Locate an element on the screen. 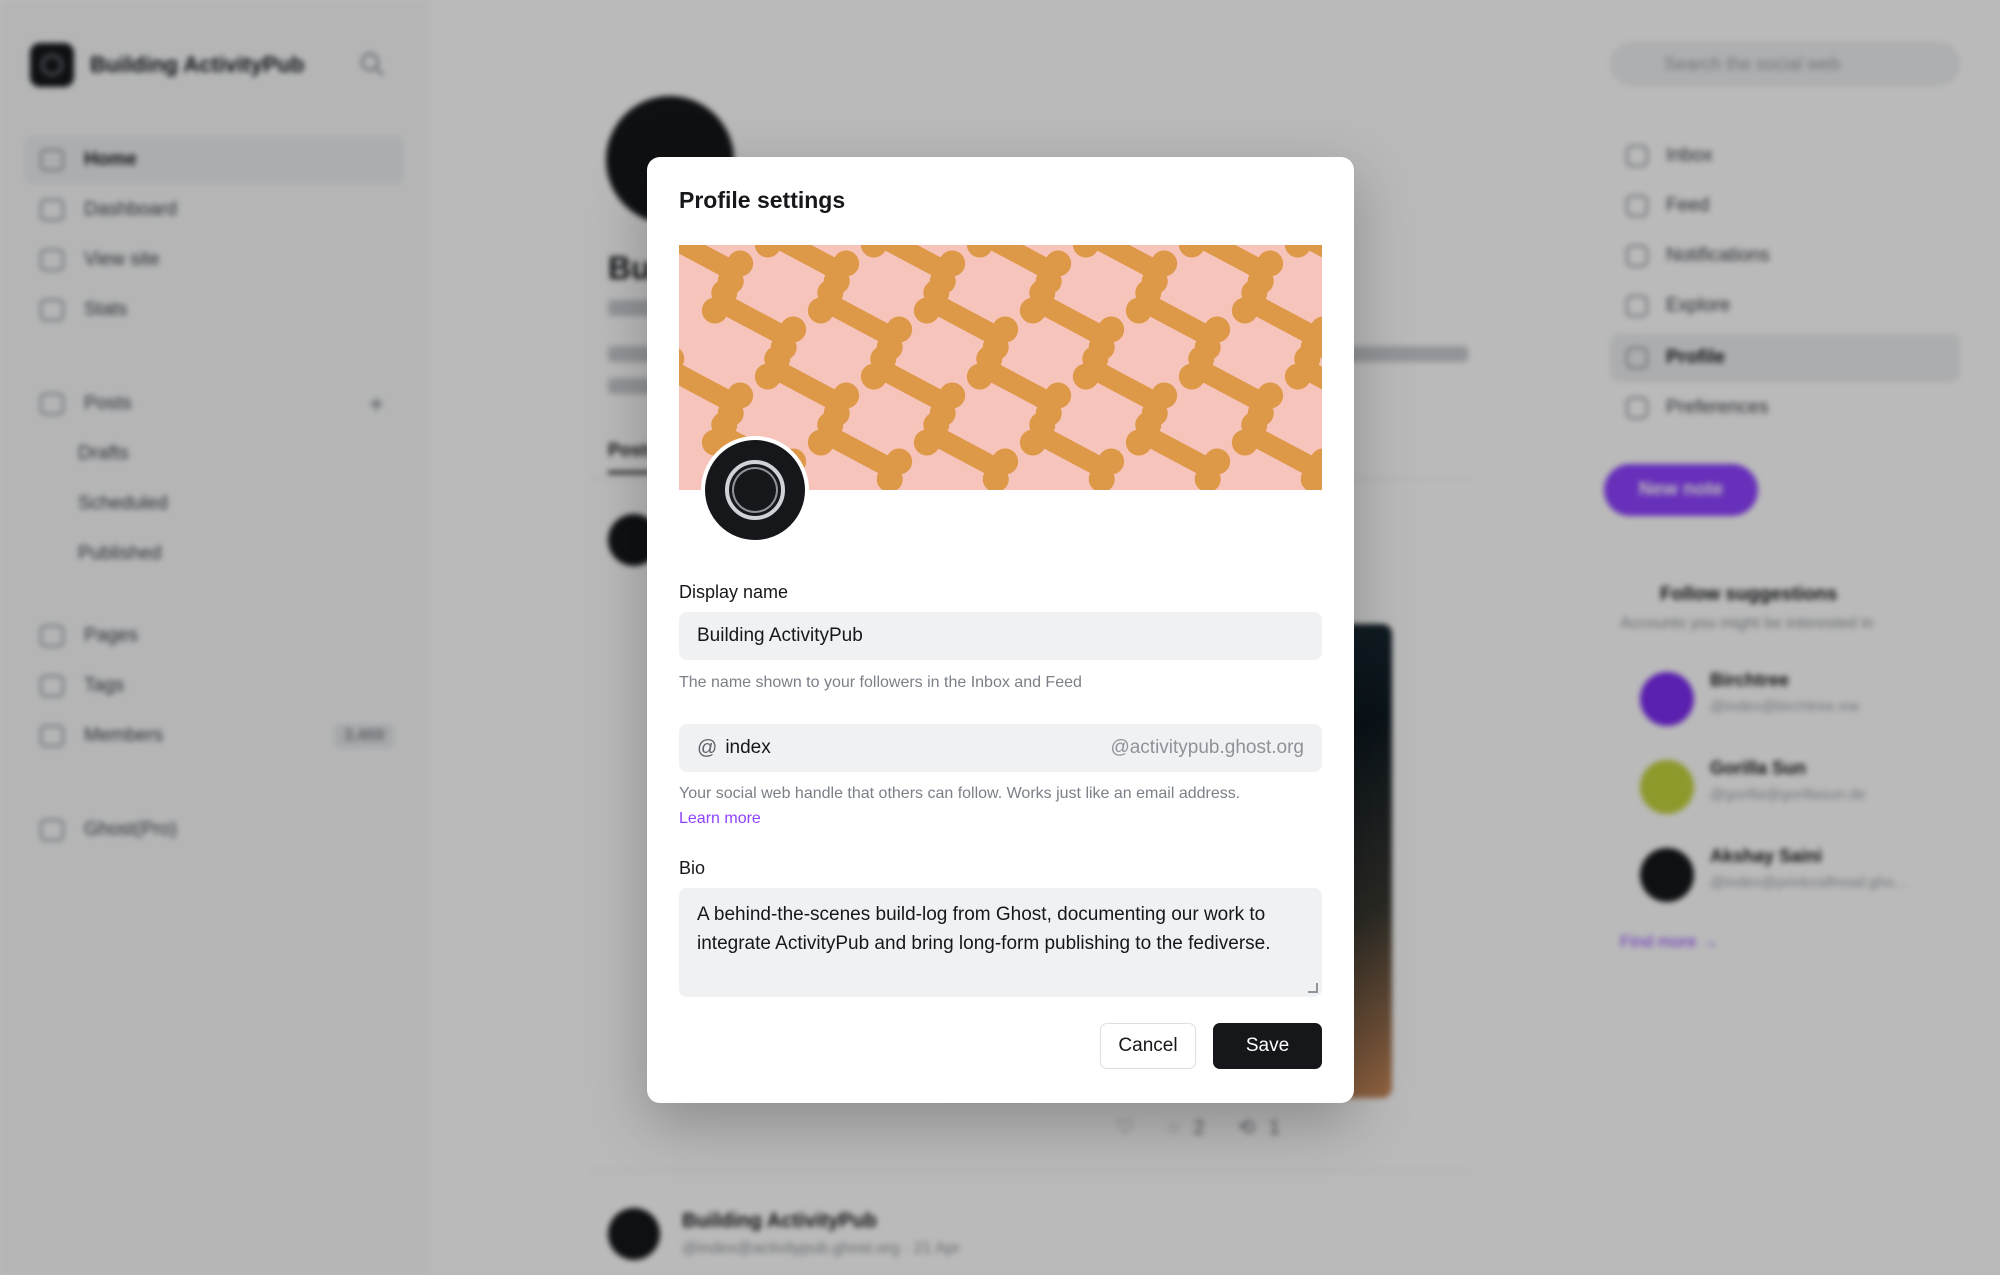 This screenshot has height=1275, width=2000. ghost-logo-icon is located at coordinates (755, 490).